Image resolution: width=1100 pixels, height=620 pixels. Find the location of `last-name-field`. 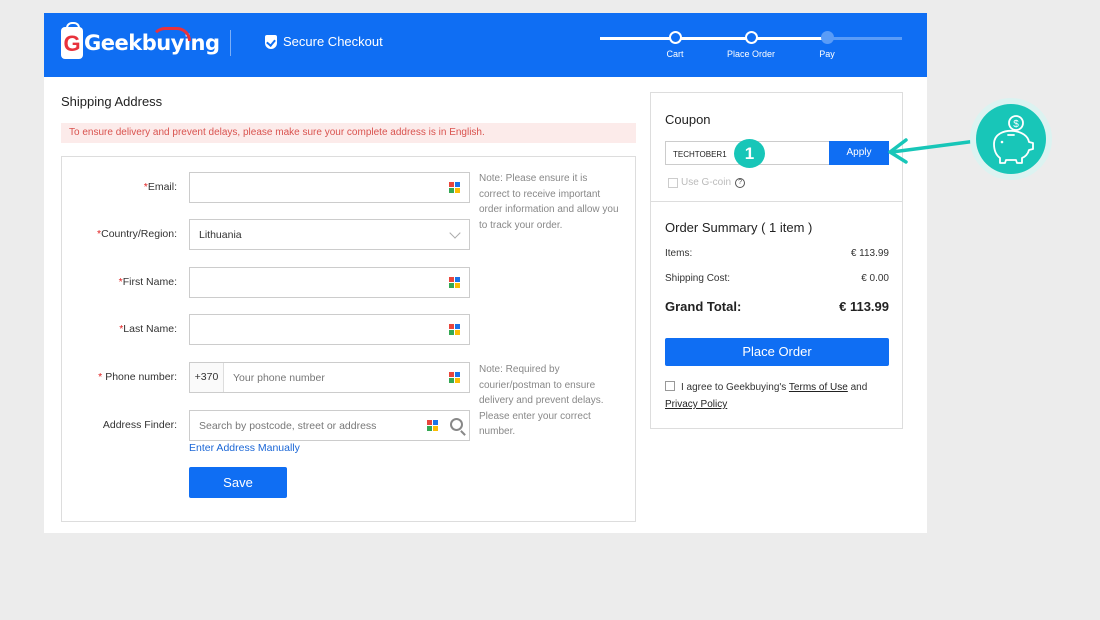

last-name-field is located at coordinates (329, 329).